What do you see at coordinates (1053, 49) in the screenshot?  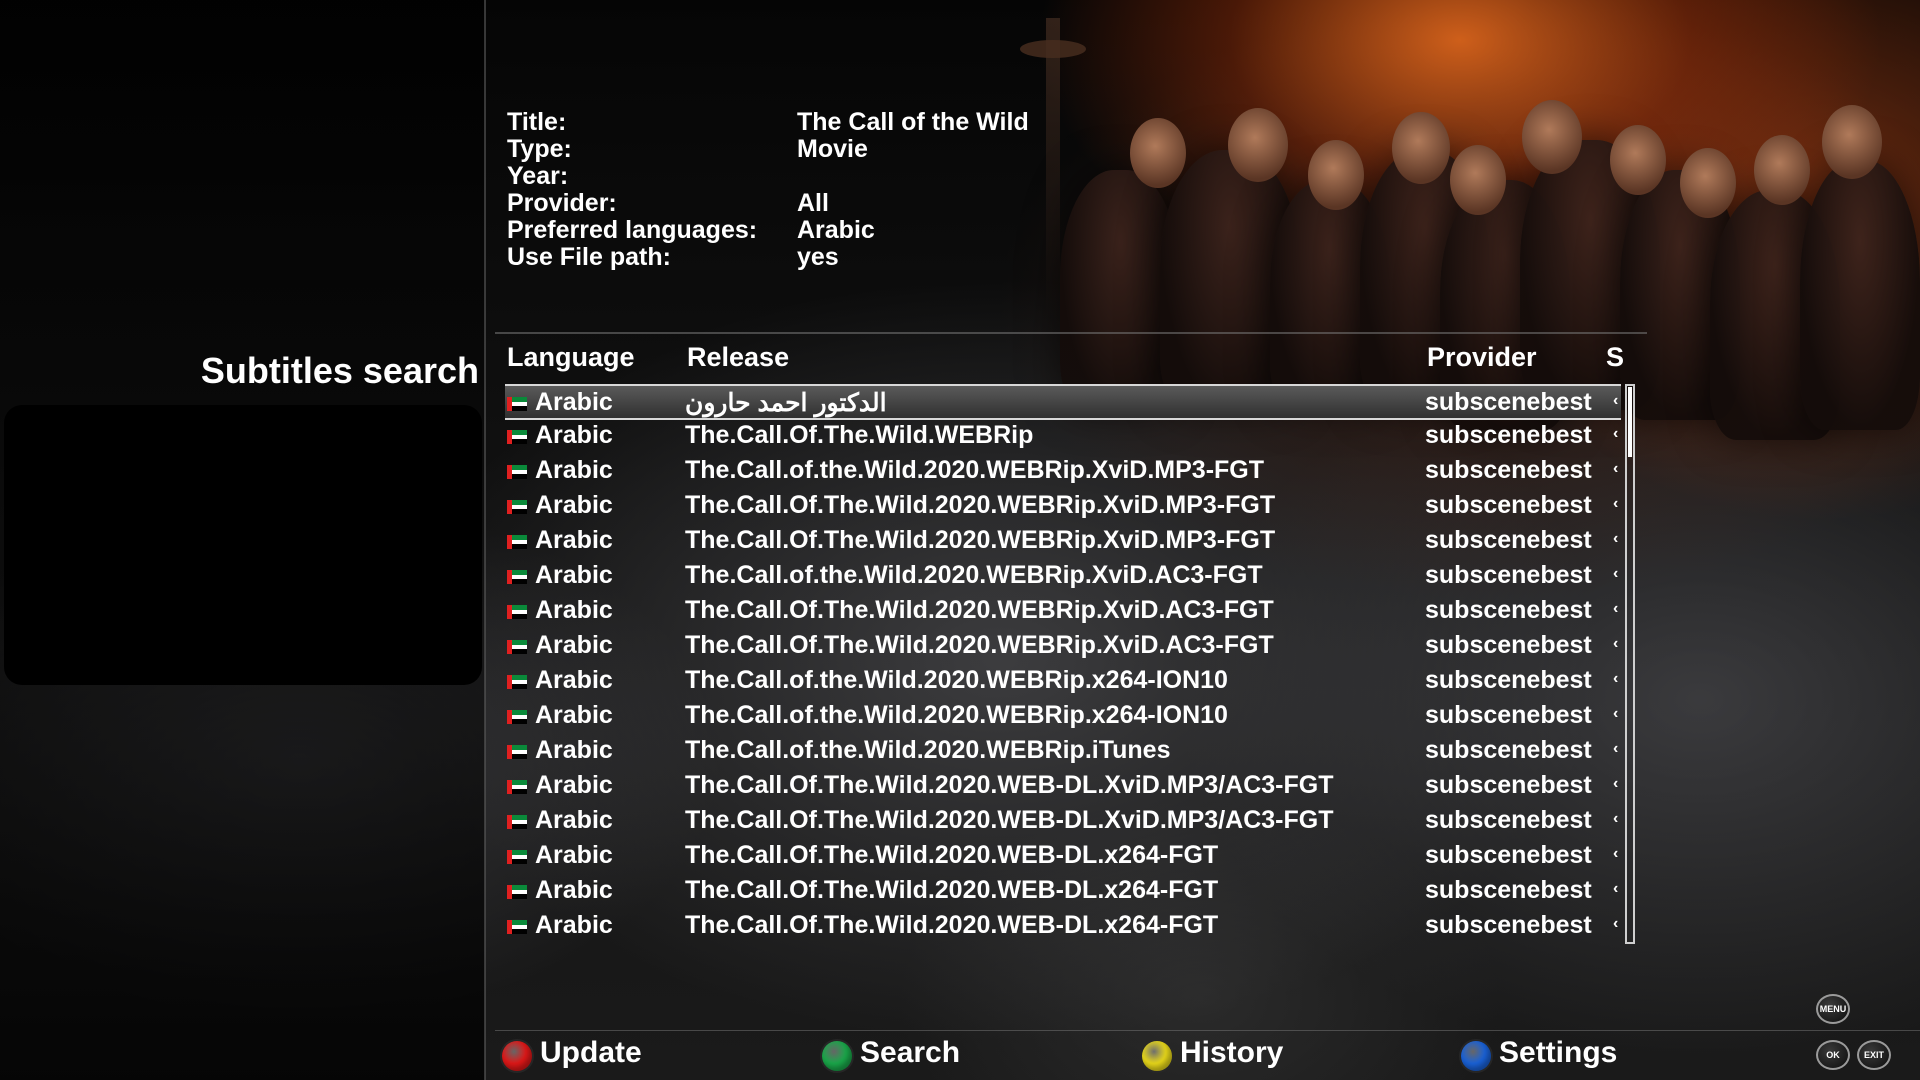 I see `tower-top-silhouette` at bounding box center [1053, 49].